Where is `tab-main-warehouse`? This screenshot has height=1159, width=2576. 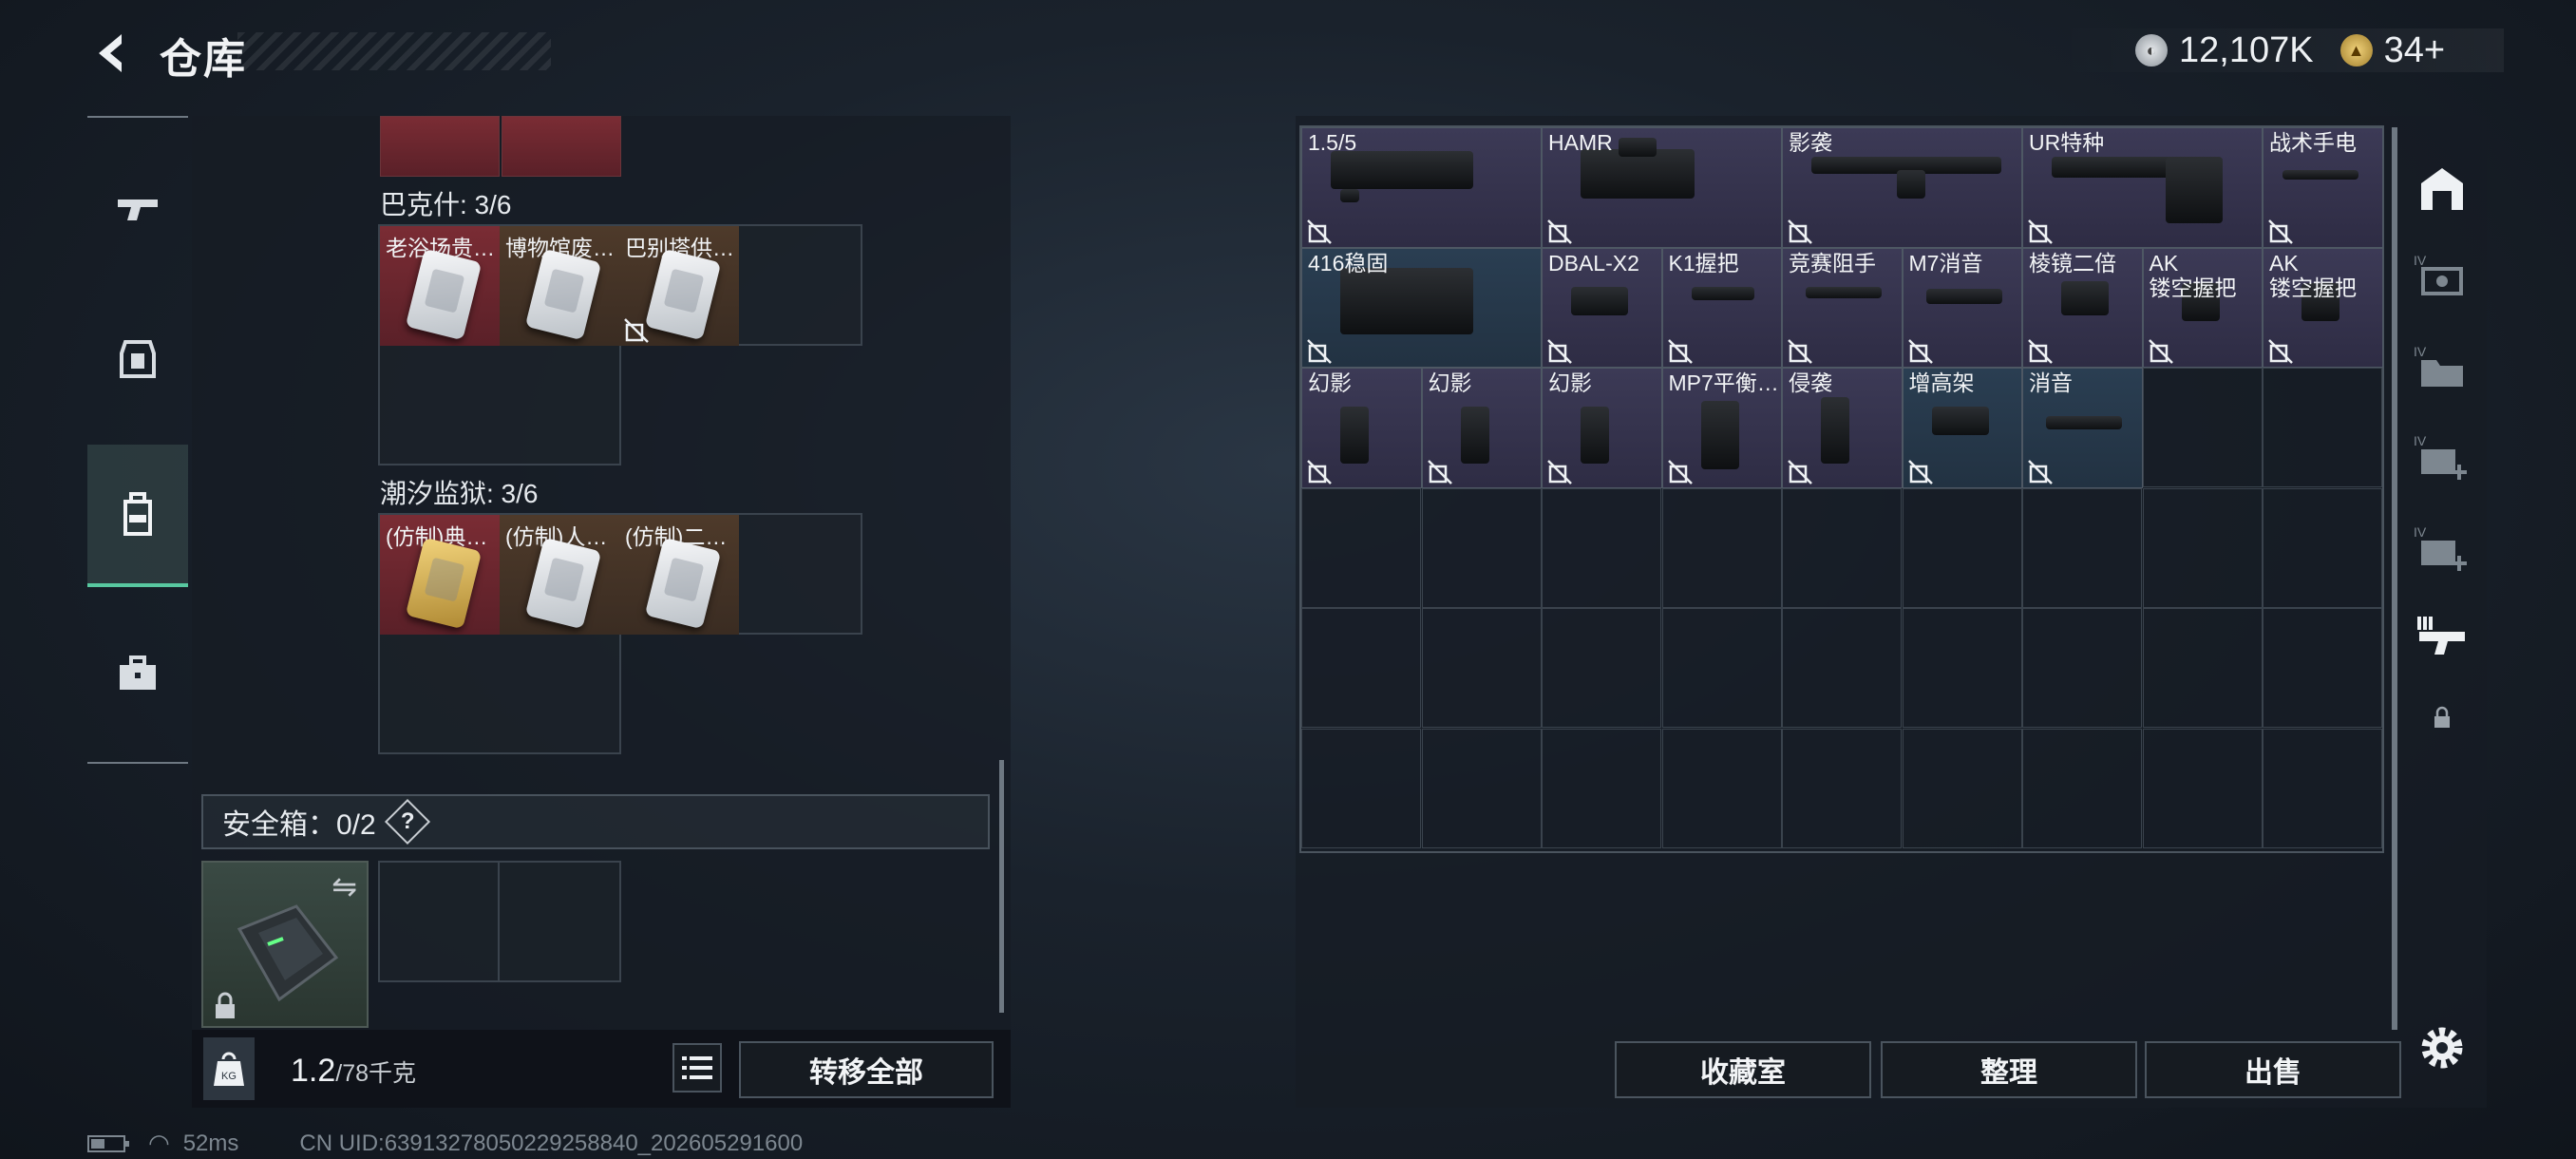 tab-main-warehouse is located at coordinates (2442, 189).